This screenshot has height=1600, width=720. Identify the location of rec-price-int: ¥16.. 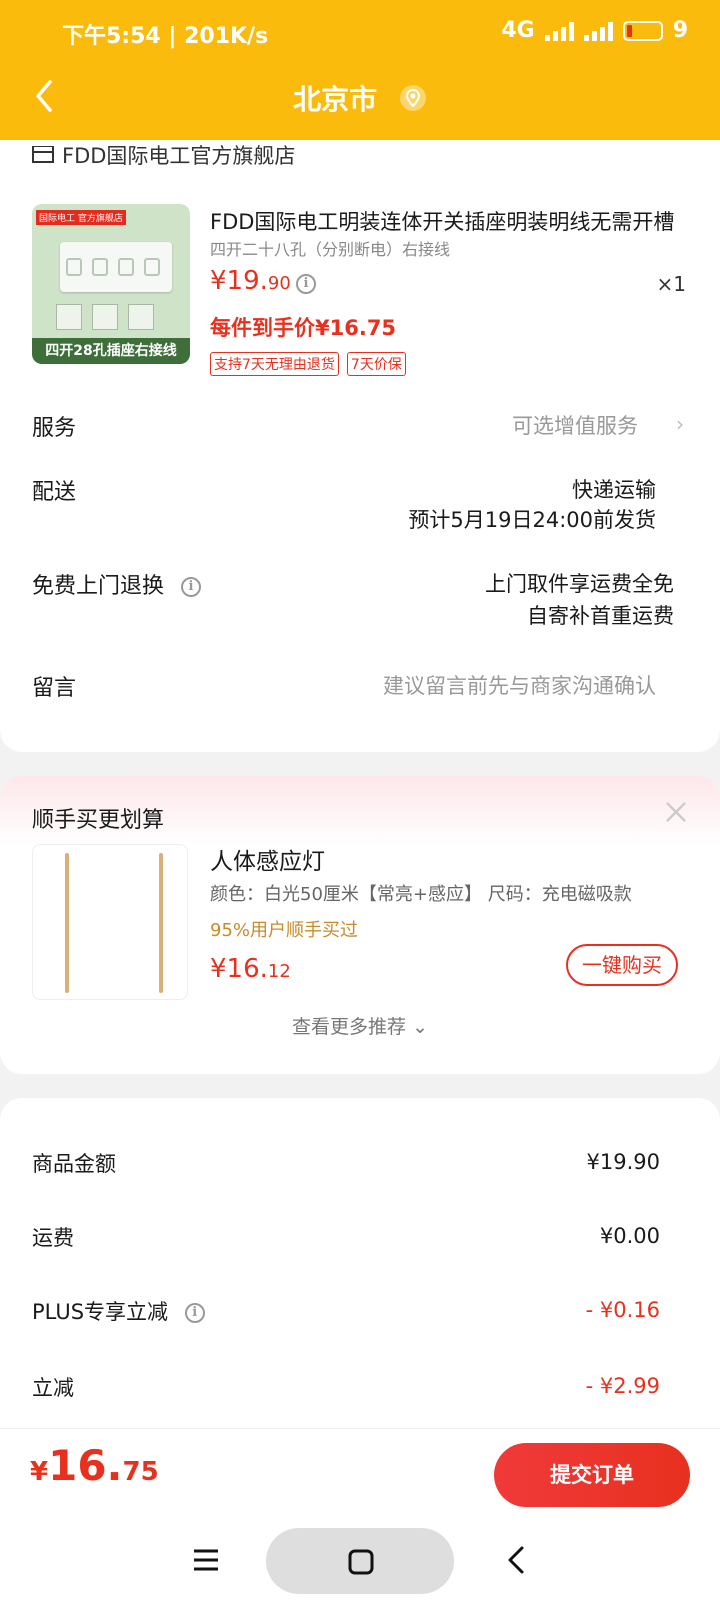
(239, 969).